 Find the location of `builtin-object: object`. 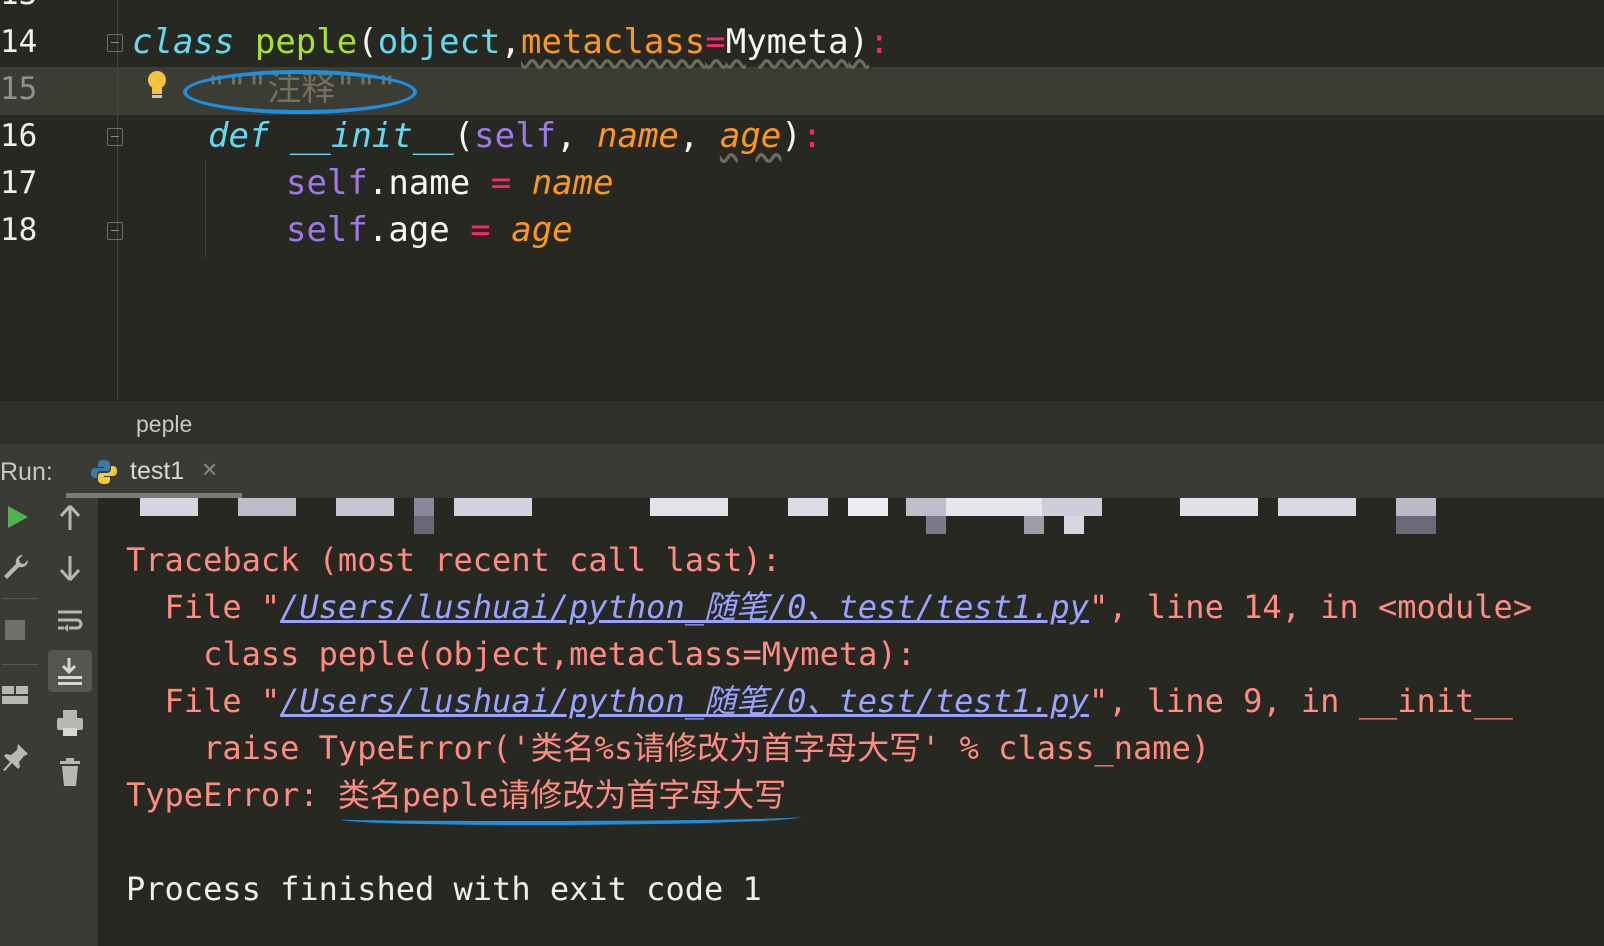

builtin-object: object is located at coordinates (439, 42).